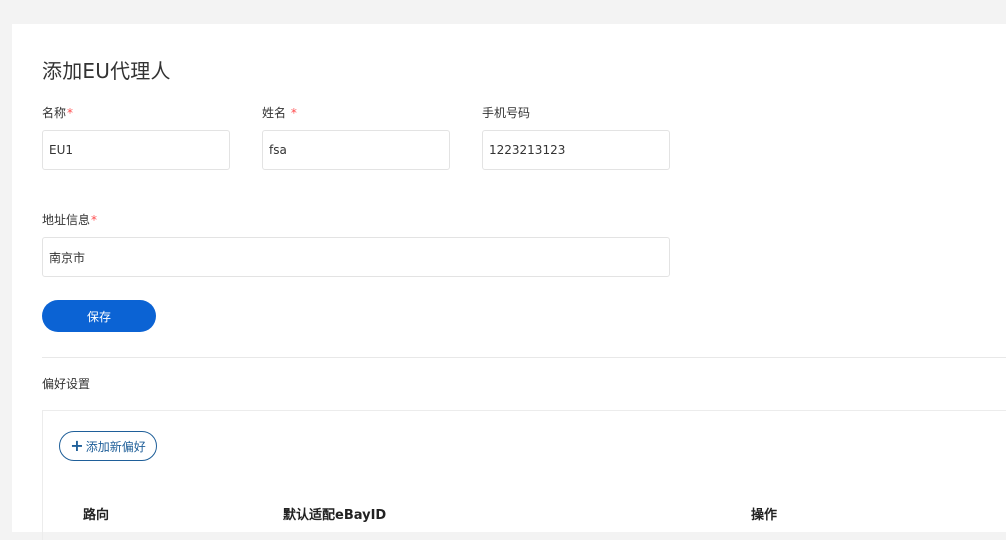  Describe the element at coordinates (106, 71) in the screenshot. I see `page-title: 添加EU代理人` at that location.